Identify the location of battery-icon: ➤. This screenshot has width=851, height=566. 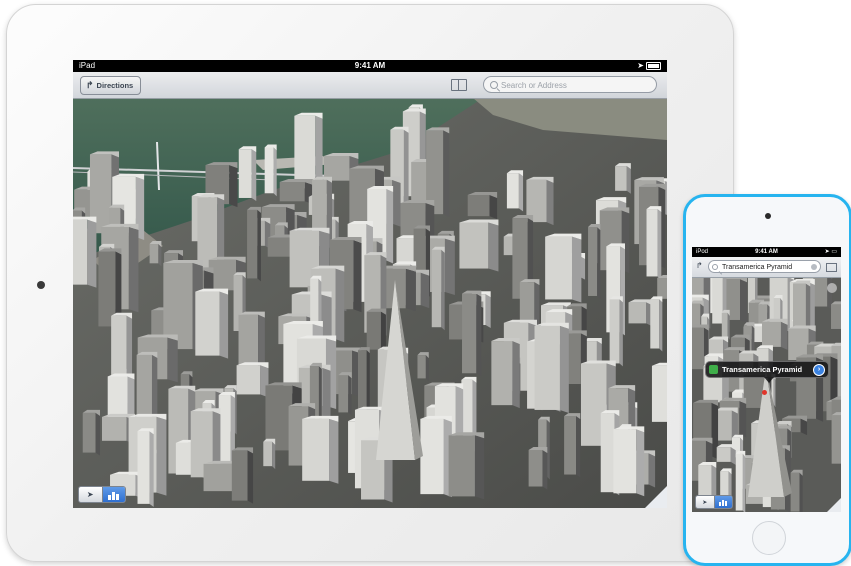
(649, 66).